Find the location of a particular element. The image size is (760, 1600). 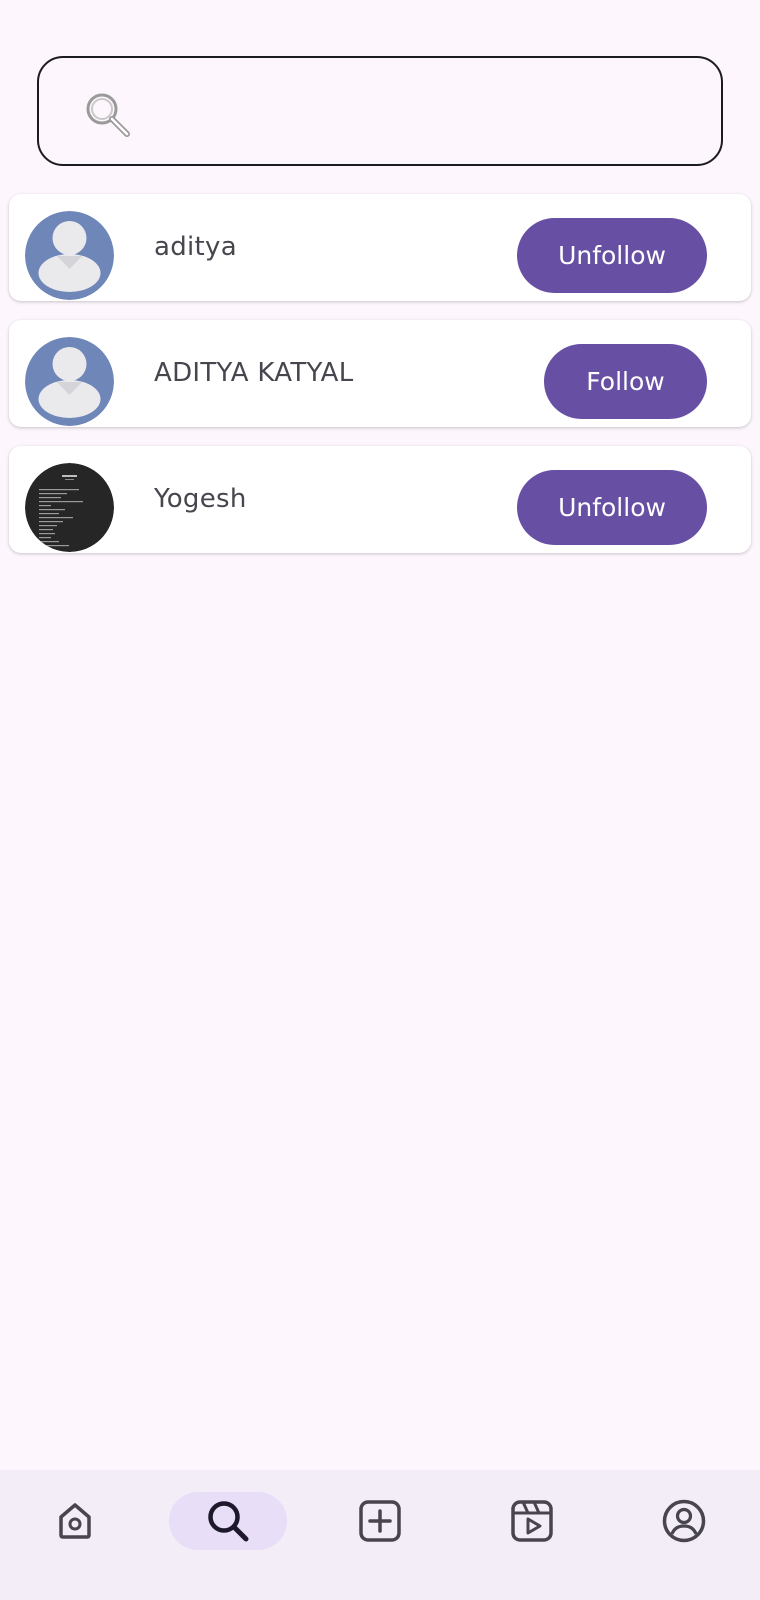

follow-button: Follow is located at coordinates (625, 381).